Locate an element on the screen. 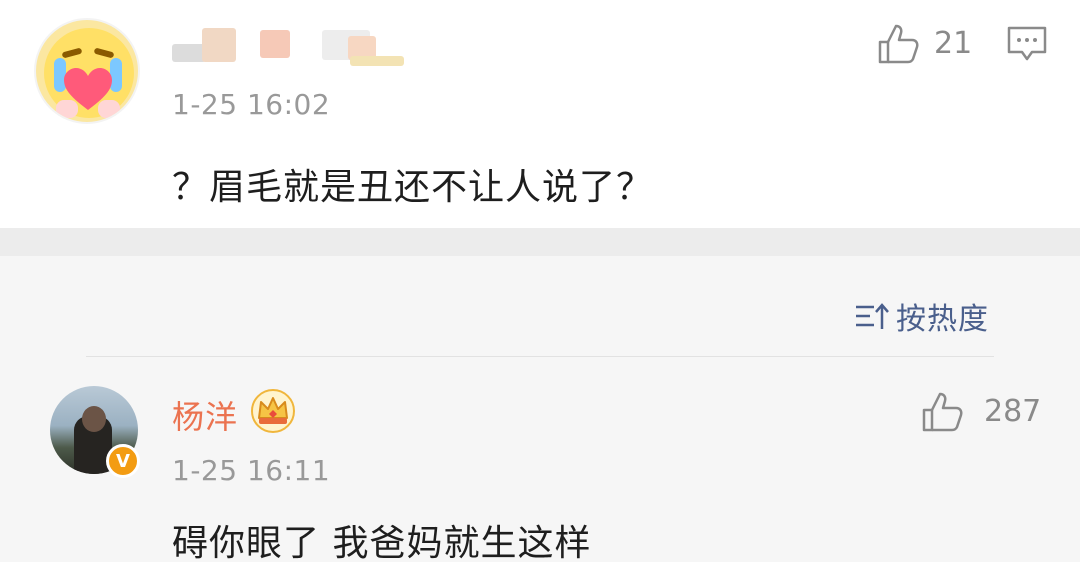 Image resolution: width=1080 pixels, height=562 pixels. comment-author: 杨洋 is located at coordinates (205, 415).